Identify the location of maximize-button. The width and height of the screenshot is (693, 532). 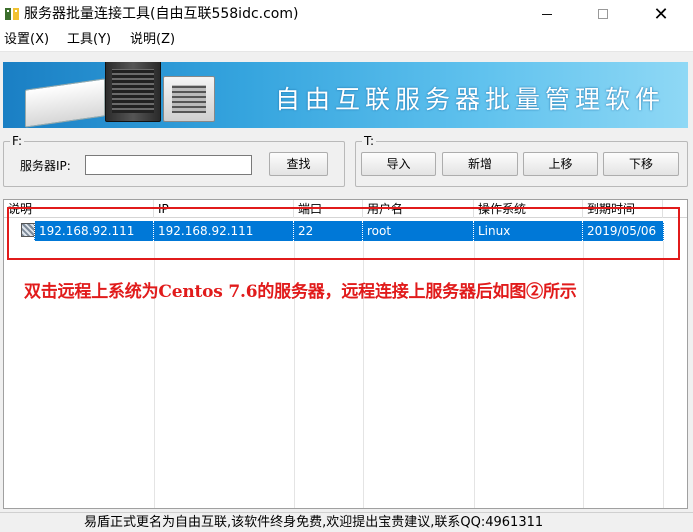
(603, 14).